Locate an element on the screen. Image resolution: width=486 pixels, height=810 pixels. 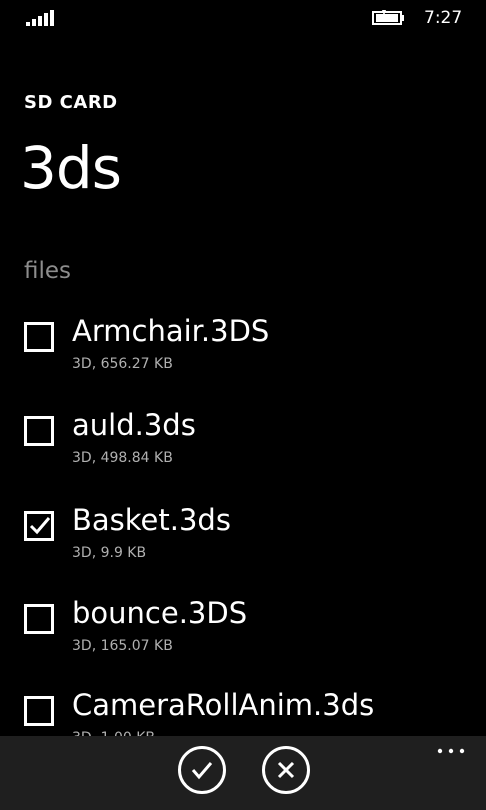
file-name: CameraRollAnim.3ds is located at coordinates (223, 705).